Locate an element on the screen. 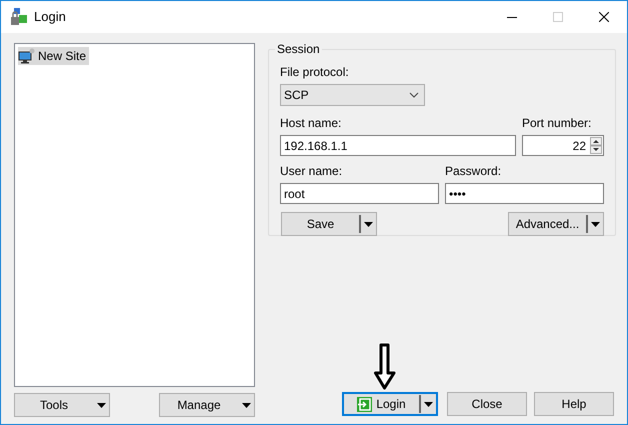 Image resolution: width=628 pixels, height=425 pixels. app-icon is located at coordinates (19, 17).